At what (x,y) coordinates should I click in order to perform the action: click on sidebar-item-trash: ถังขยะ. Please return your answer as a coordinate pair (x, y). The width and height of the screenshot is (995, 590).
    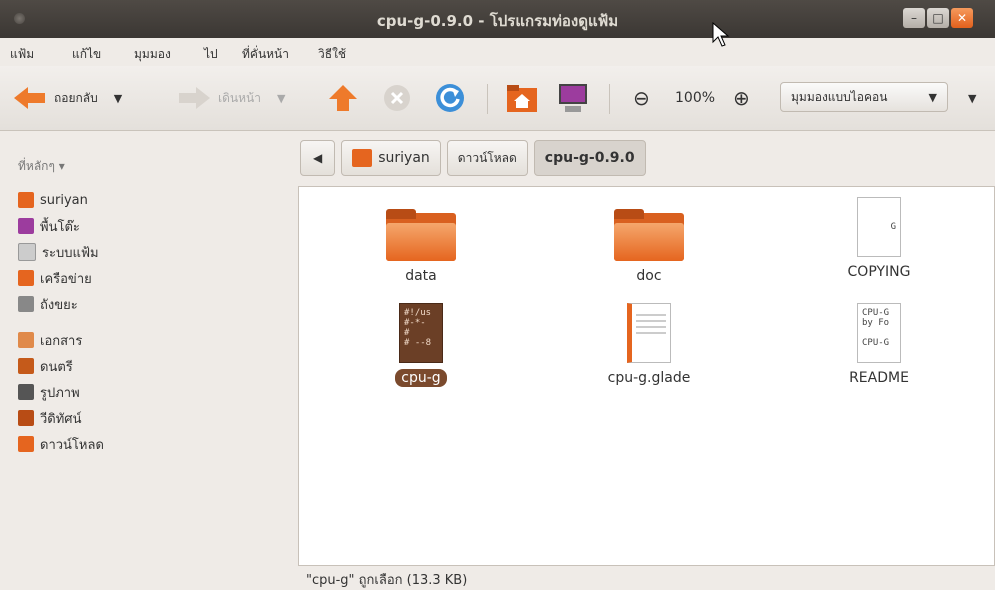
    Looking at the image, I should click on (48, 304).